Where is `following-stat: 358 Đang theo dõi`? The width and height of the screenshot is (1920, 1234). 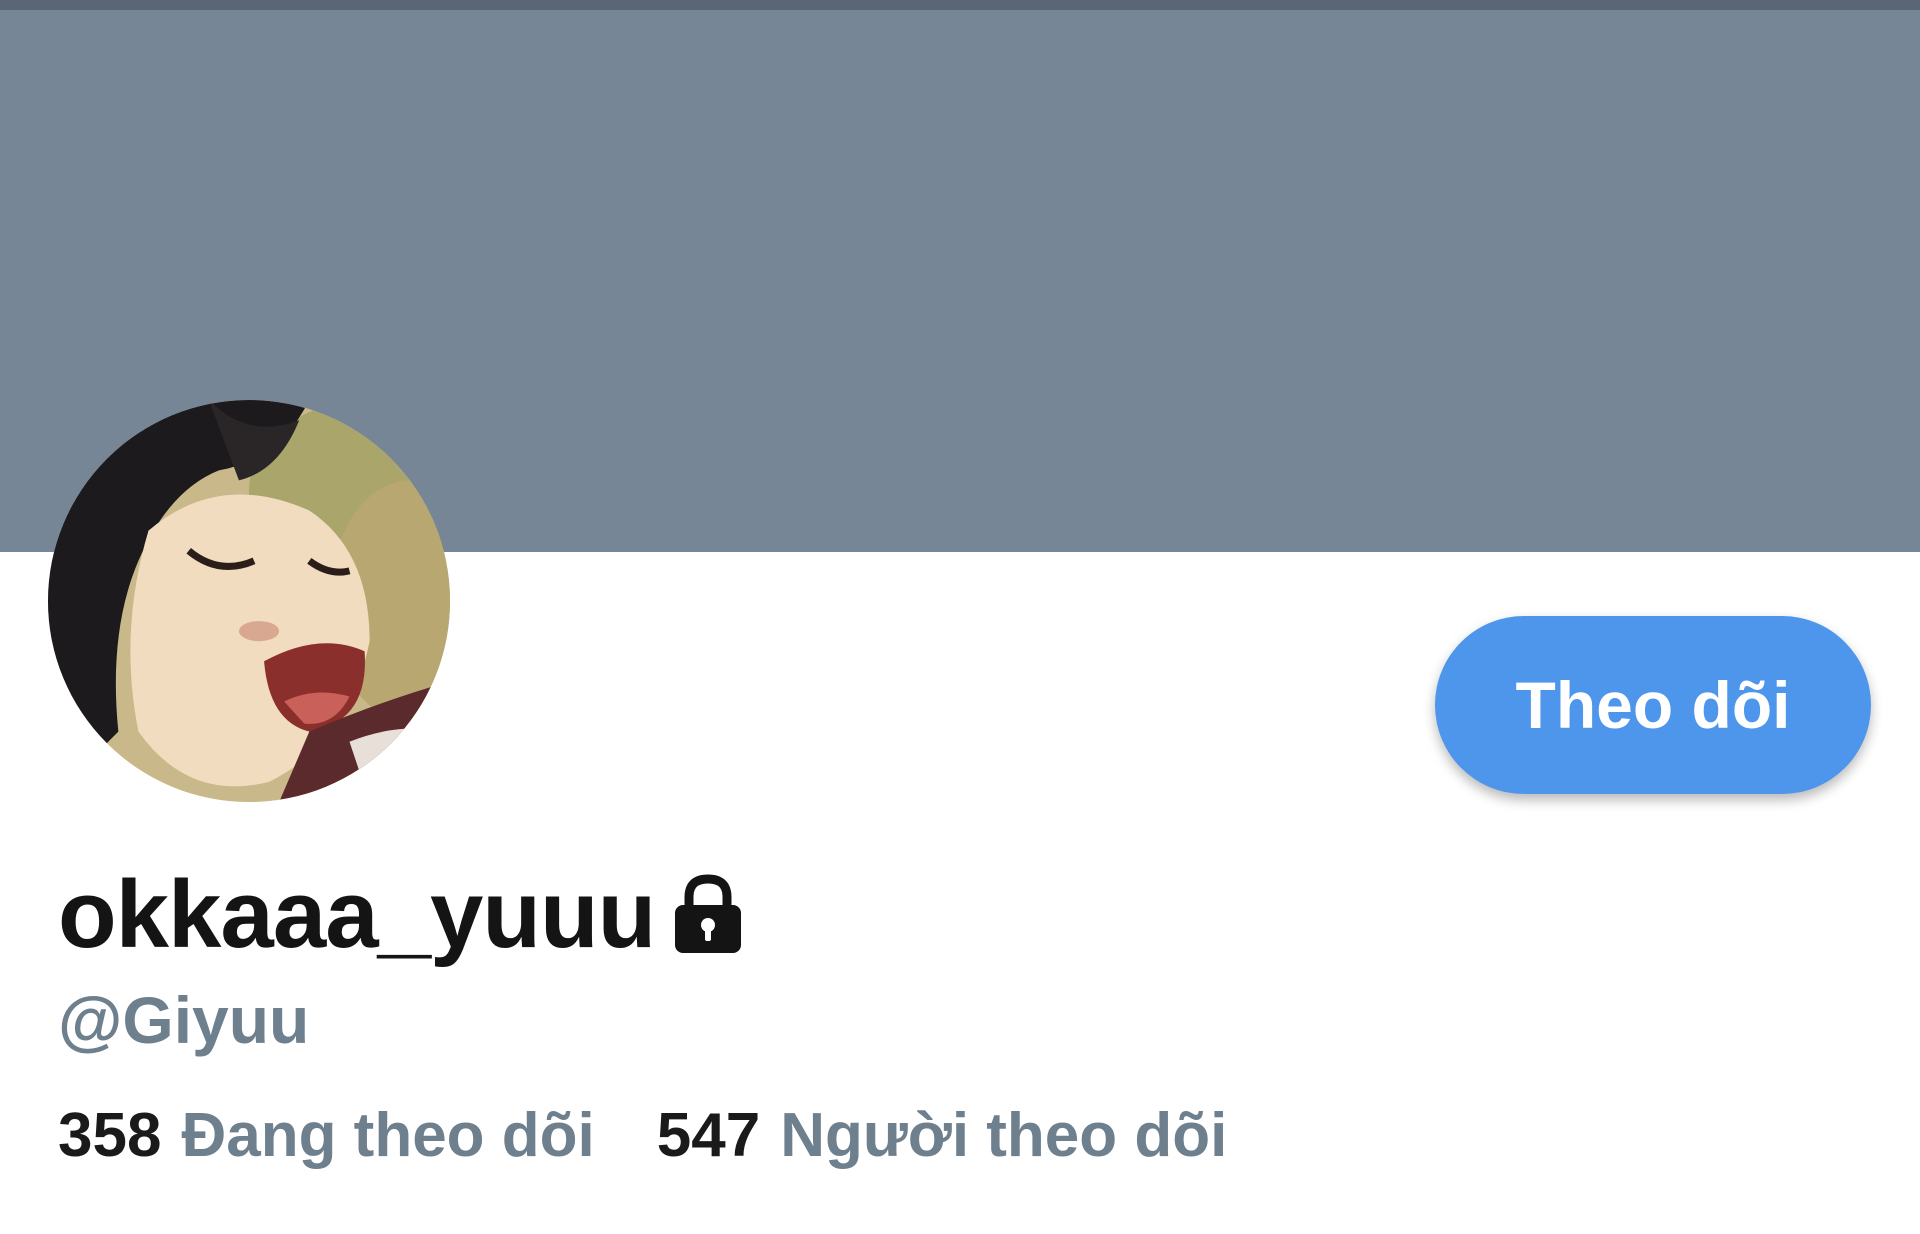 following-stat: 358 Đang theo dõi is located at coordinates (326, 1135).